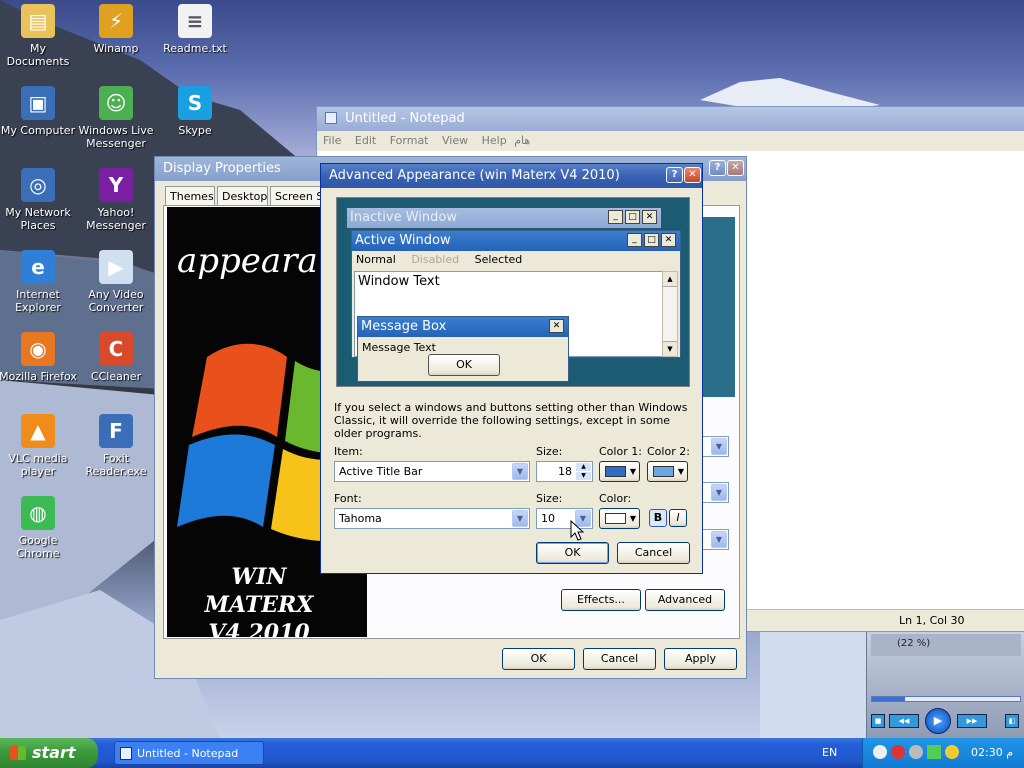 This screenshot has width=1024, height=768. Describe the element at coordinates (670, 348) in the screenshot. I see `scroll-down-icon: ▼` at that location.